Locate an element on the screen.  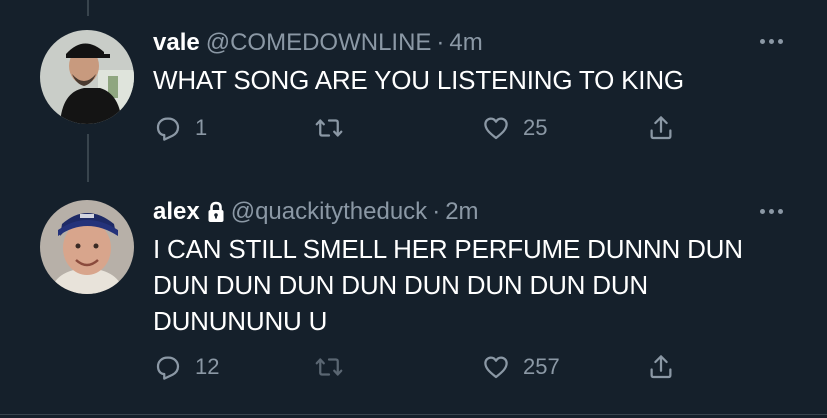
user-handle: @COMEDOWNLINE is located at coordinates (319, 43).